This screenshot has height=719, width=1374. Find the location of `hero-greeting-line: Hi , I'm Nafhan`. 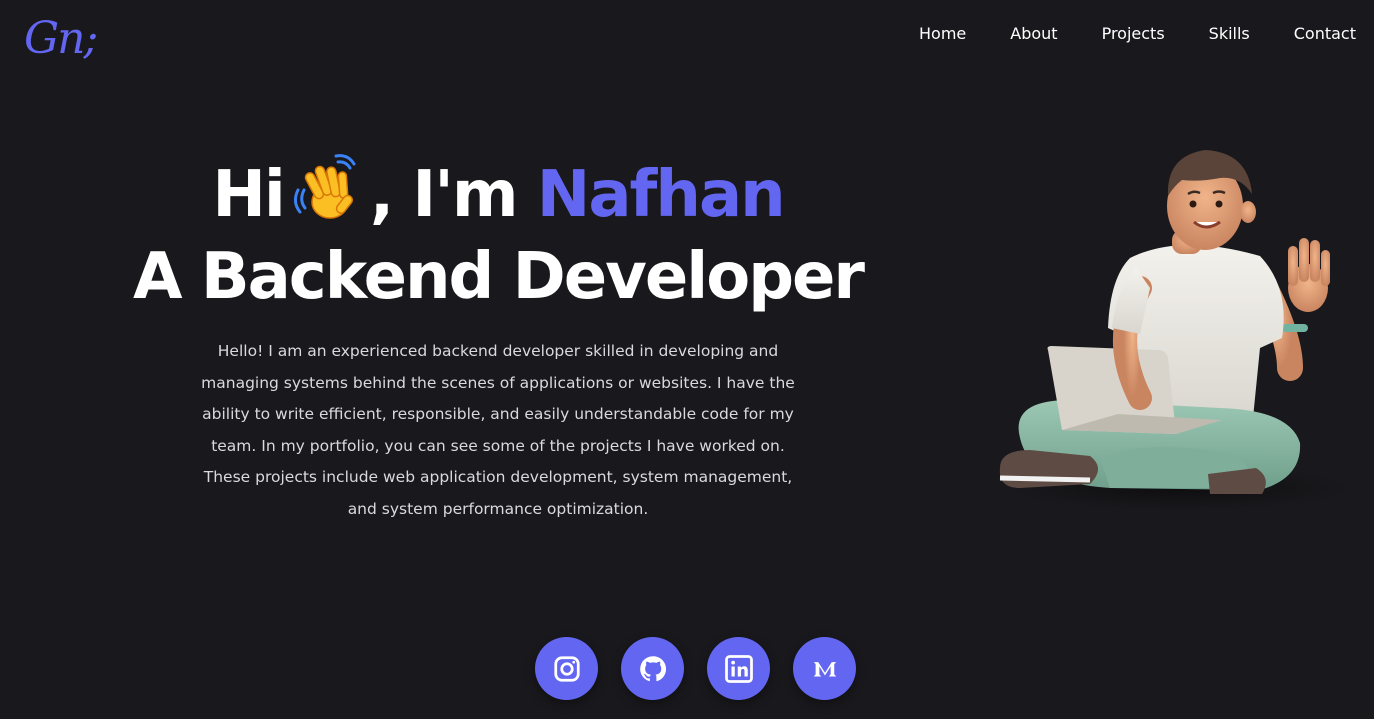

hero-greeting-line: Hi , I'm Nafhan is located at coordinates (498, 193).